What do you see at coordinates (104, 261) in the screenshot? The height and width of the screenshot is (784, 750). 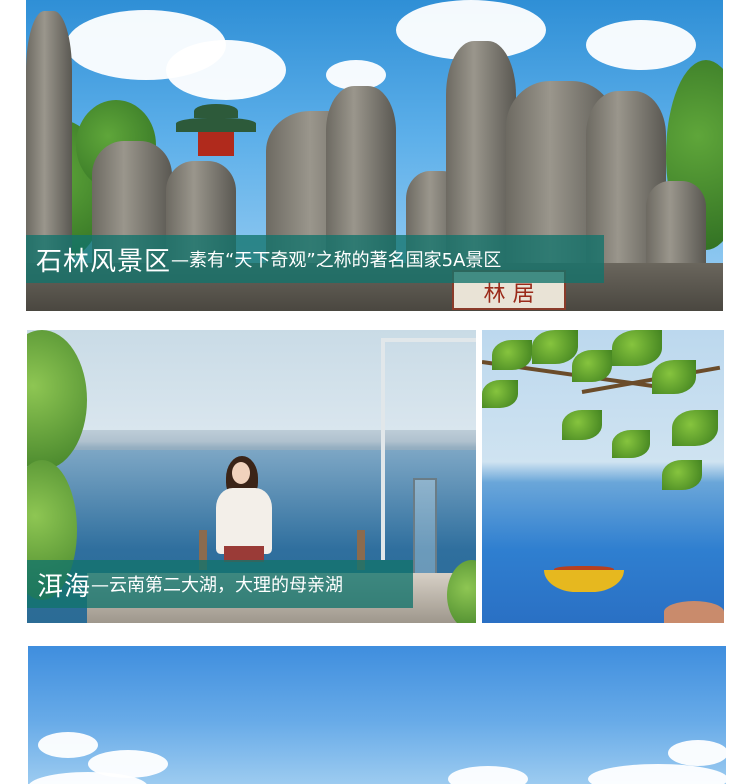 I see `stone-forest-title: 石林风景区` at bounding box center [104, 261].